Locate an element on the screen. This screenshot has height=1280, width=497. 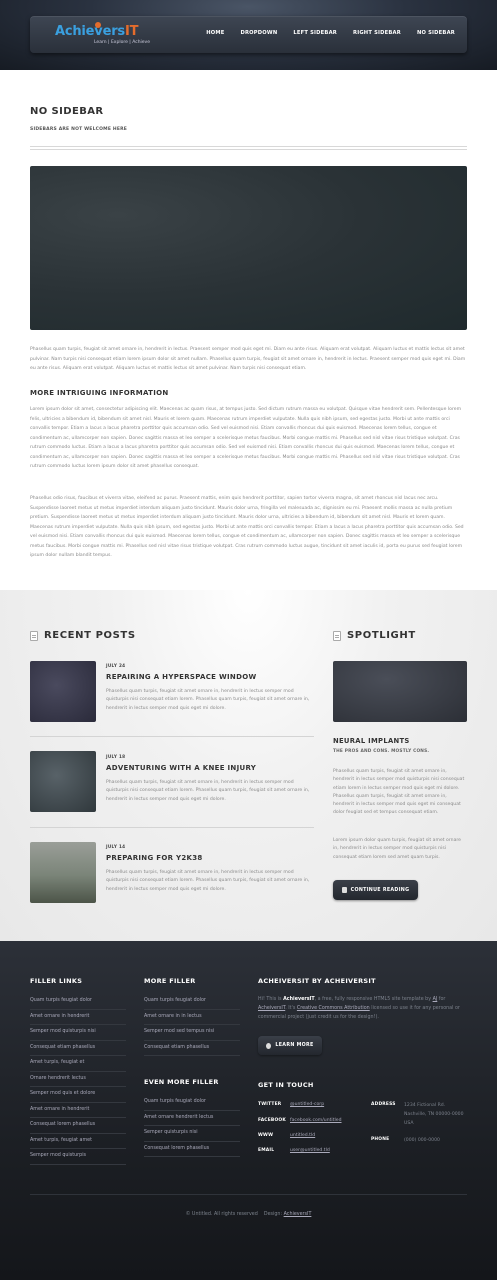
footer-link: Amet turpis, feugiat amet is located at coordinates (78, 1141).